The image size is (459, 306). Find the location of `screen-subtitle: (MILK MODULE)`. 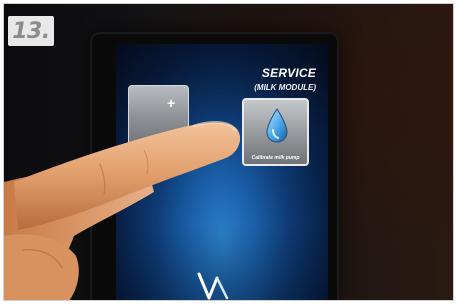

screen-subtitle: (MILK MODULE) is located at coordinates (285, 87).